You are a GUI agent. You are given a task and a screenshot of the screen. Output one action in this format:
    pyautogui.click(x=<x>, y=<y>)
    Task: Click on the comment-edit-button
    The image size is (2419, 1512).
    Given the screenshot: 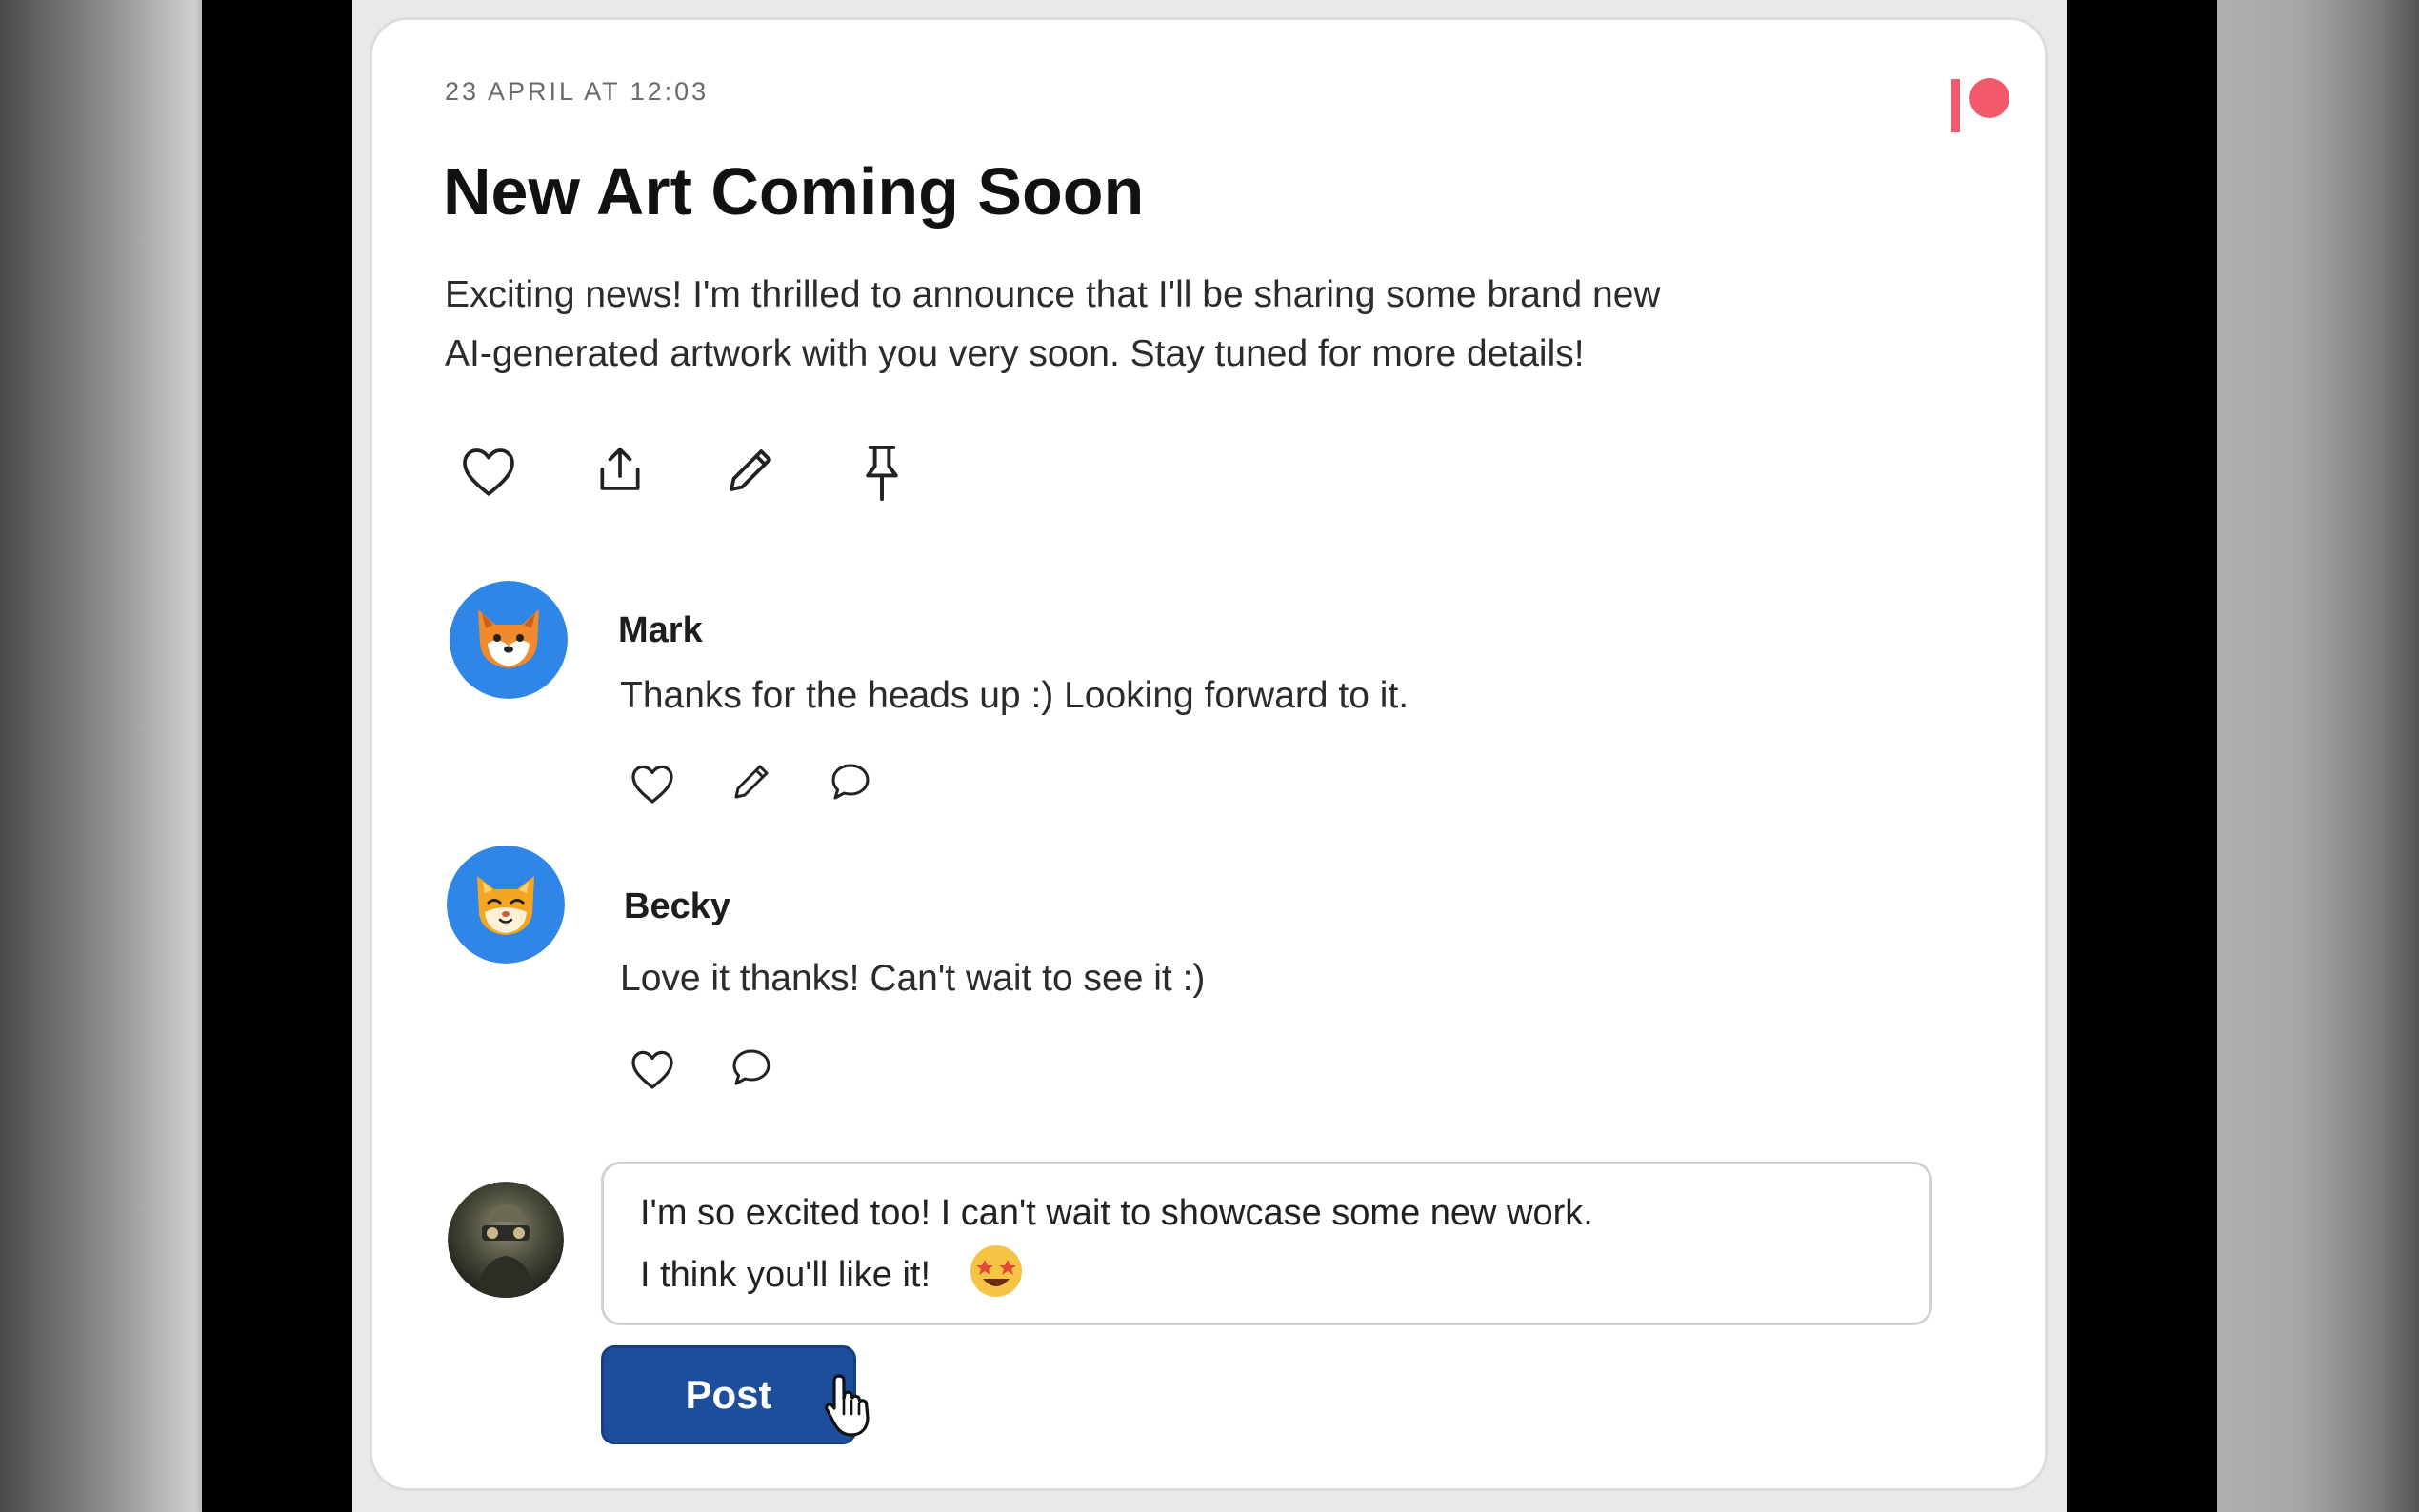 What is the action you would take?
    pyautogui.click(x=751, y=781)
    